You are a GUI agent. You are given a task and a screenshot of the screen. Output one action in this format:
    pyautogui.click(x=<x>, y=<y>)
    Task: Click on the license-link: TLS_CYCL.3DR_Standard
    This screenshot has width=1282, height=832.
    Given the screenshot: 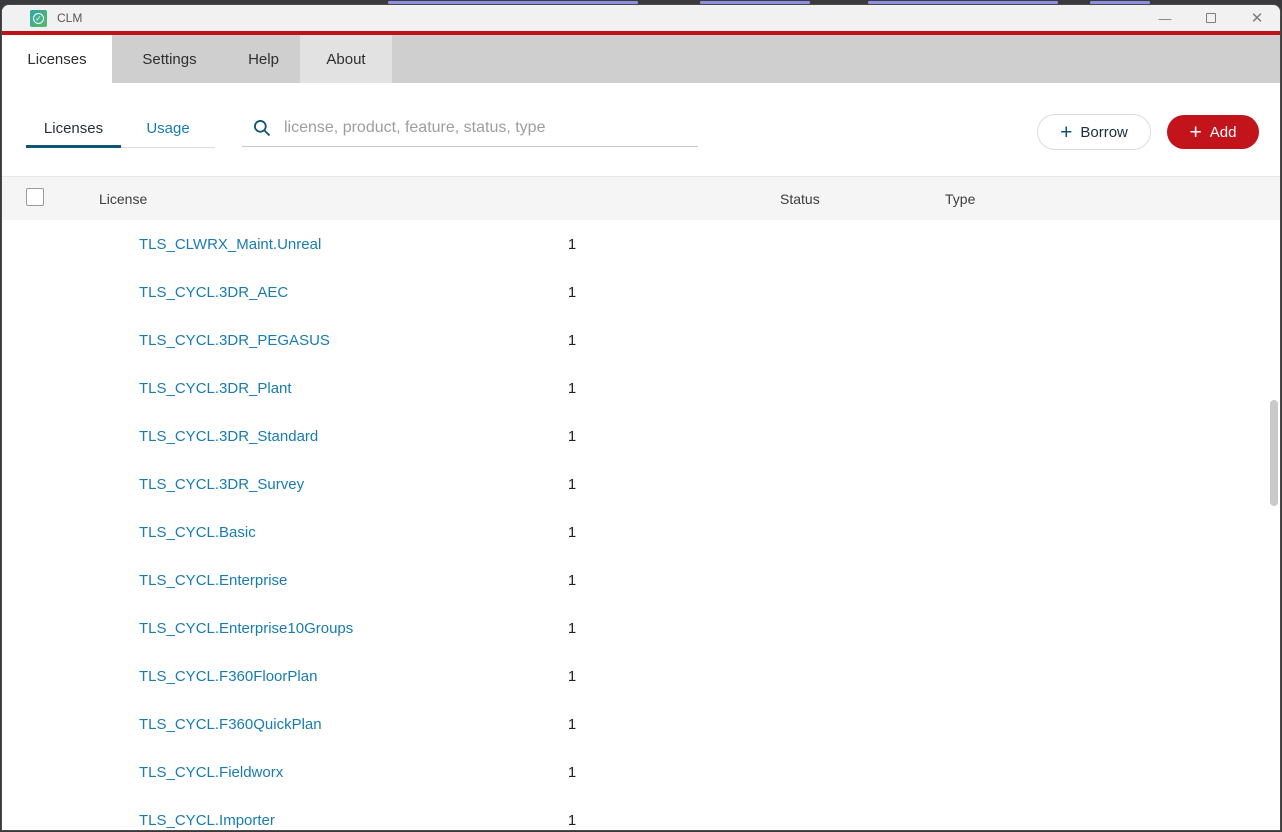 What is the action you would take?
    pyautogui.click(x=228, y=436)
    